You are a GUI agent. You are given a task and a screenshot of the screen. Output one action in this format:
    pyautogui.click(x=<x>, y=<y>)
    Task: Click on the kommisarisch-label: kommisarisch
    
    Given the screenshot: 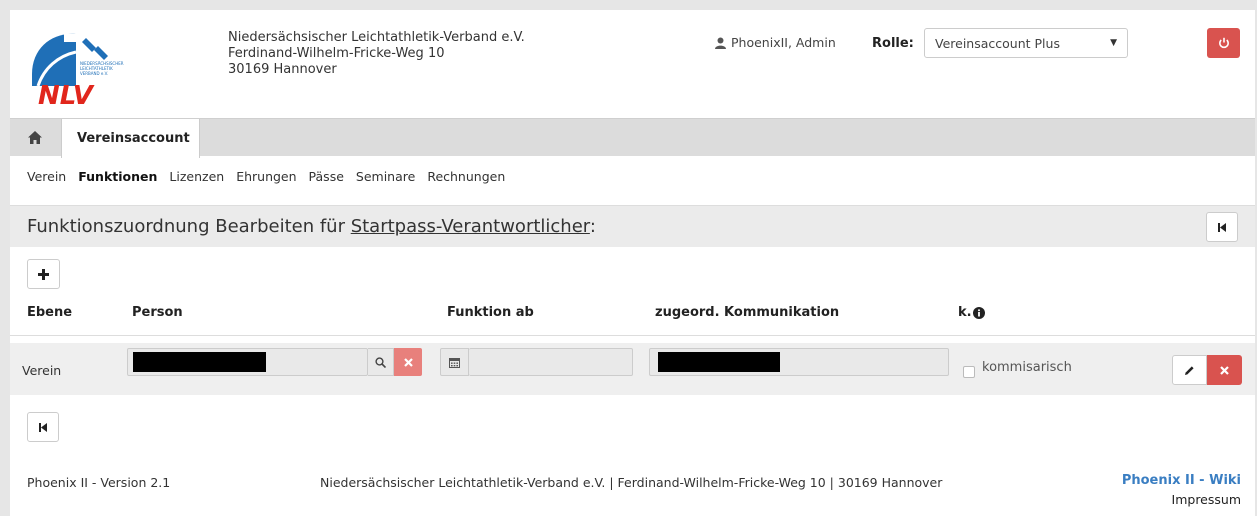 What is the action you would take?
    pyautogui.click(x=1027, y=367)
    